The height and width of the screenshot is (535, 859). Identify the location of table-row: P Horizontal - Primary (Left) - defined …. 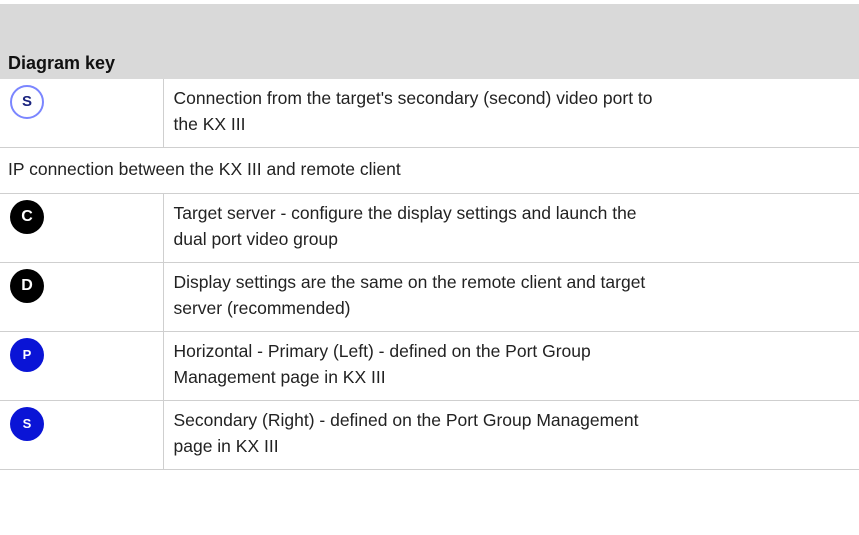
(429, 366).